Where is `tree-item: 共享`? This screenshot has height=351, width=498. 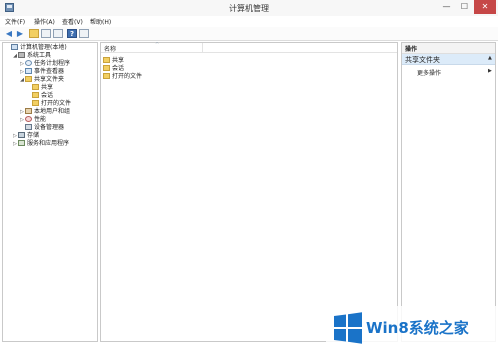
tree-item: 共享 is located at coordinates (38, 88).